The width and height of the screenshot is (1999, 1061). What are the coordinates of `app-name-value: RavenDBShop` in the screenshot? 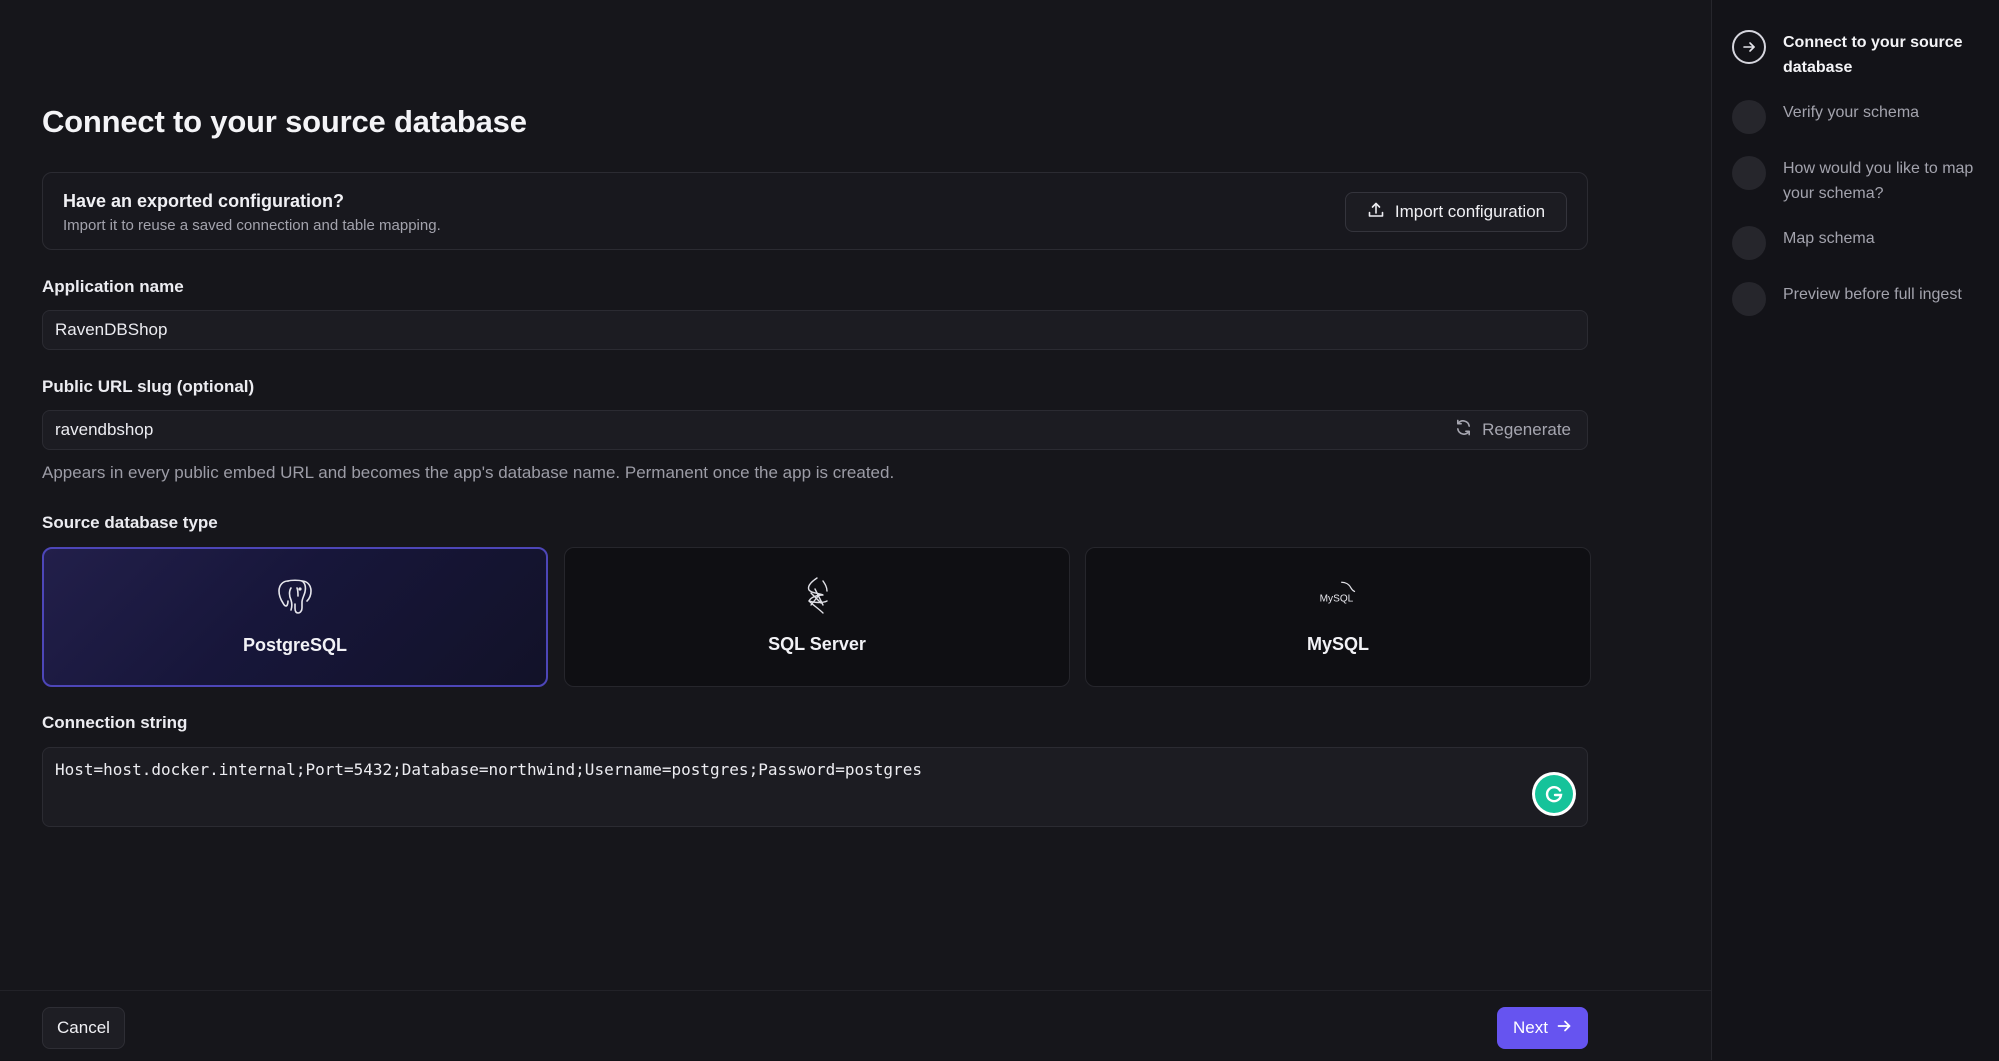 It's located at (111, 329).